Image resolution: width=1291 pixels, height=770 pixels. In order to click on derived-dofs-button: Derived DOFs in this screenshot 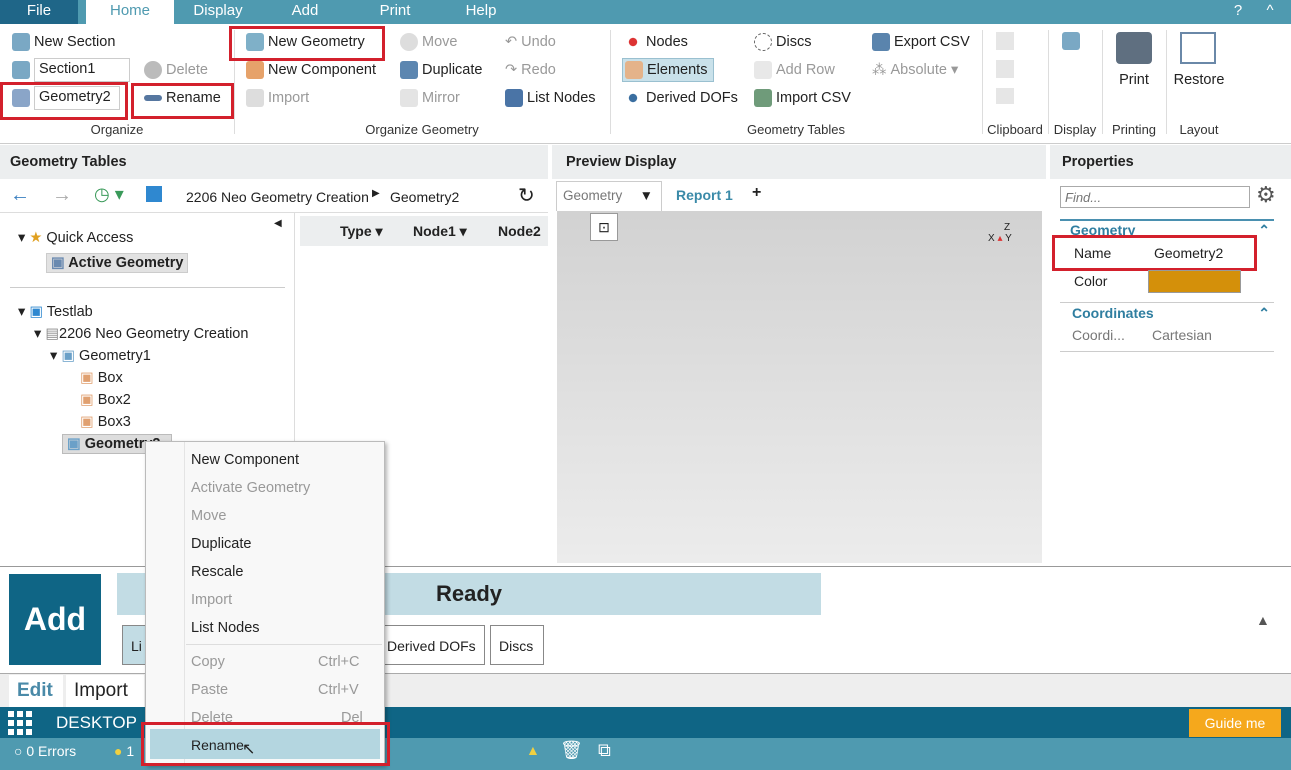, I will do `click(681, 98)`.